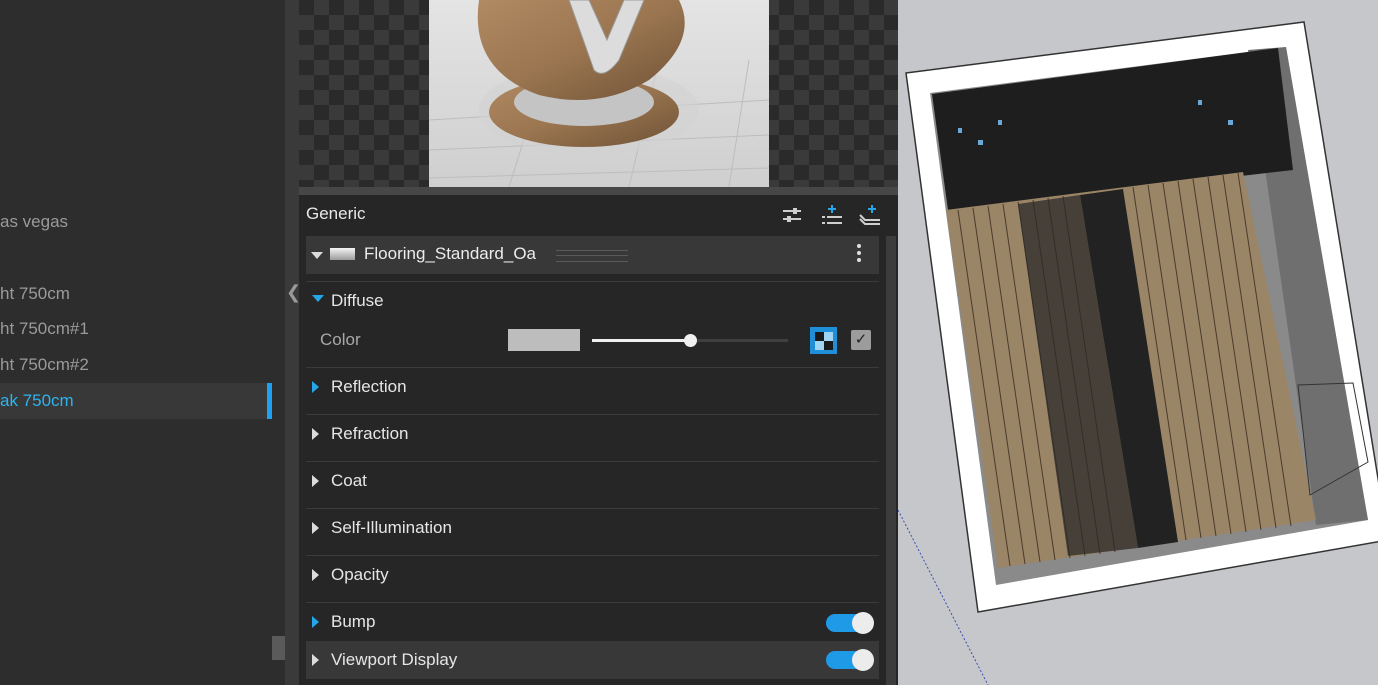  I want to click on drag-handle, so click(592, 256).